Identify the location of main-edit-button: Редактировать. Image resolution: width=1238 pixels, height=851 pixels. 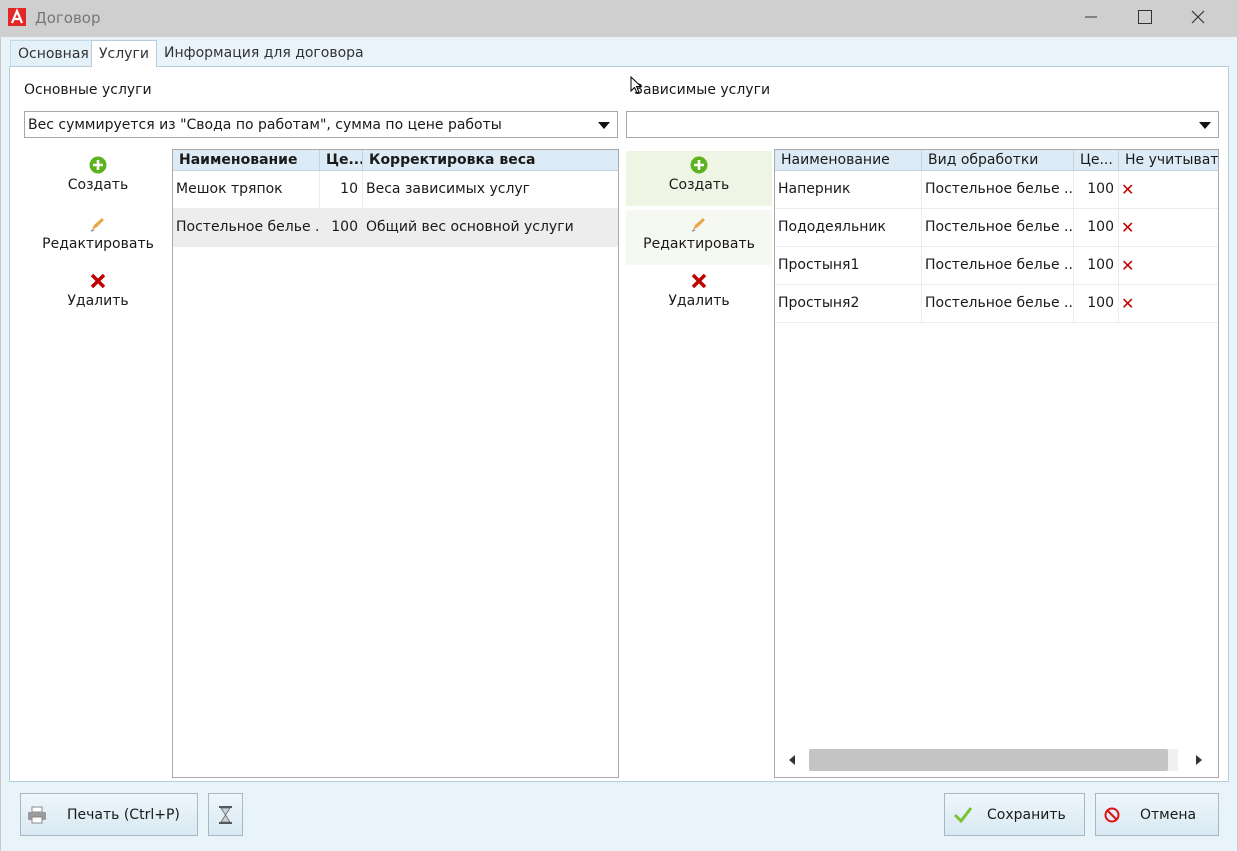
(98, 238).